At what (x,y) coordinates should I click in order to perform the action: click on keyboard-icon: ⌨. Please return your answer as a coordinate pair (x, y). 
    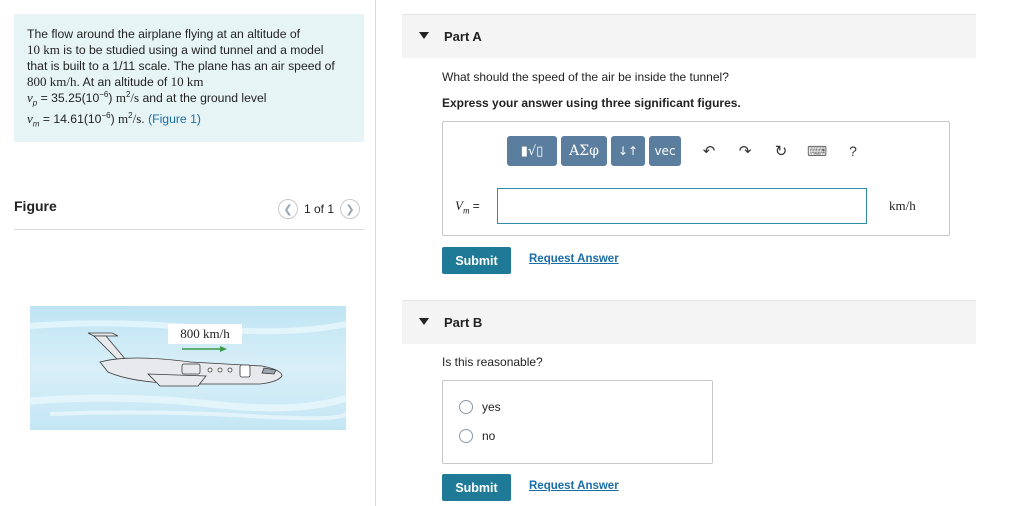
    Looking at the image, I should click on (817, 151).